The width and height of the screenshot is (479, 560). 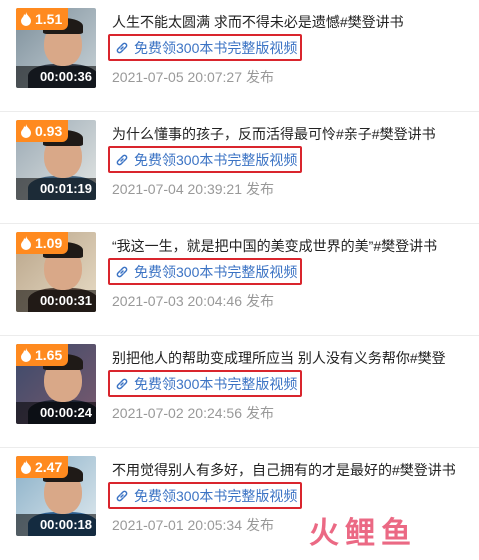 What do you see at coordinates (177, 77) in the screenshot?
I see `date-value: 2021-07-05 20:07:27` at bounding box center [177, 77].